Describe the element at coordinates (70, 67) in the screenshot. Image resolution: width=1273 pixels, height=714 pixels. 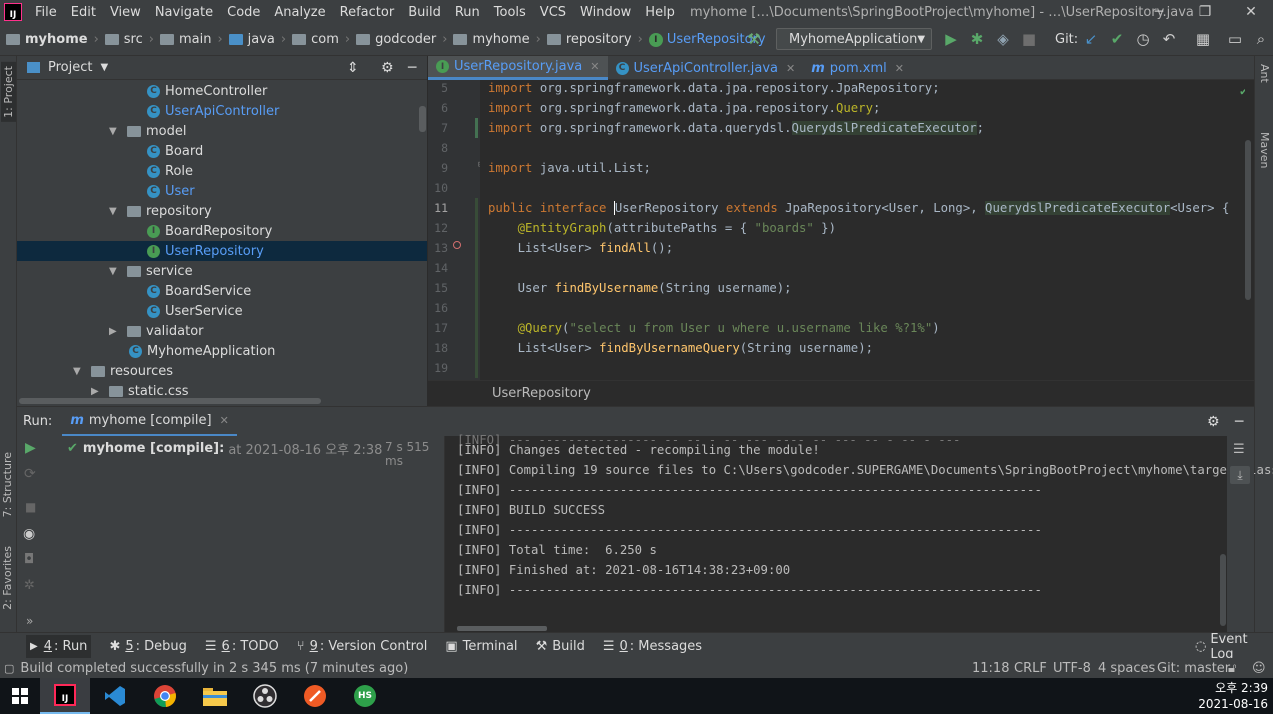
I see `project-view-select: Project` at that location.